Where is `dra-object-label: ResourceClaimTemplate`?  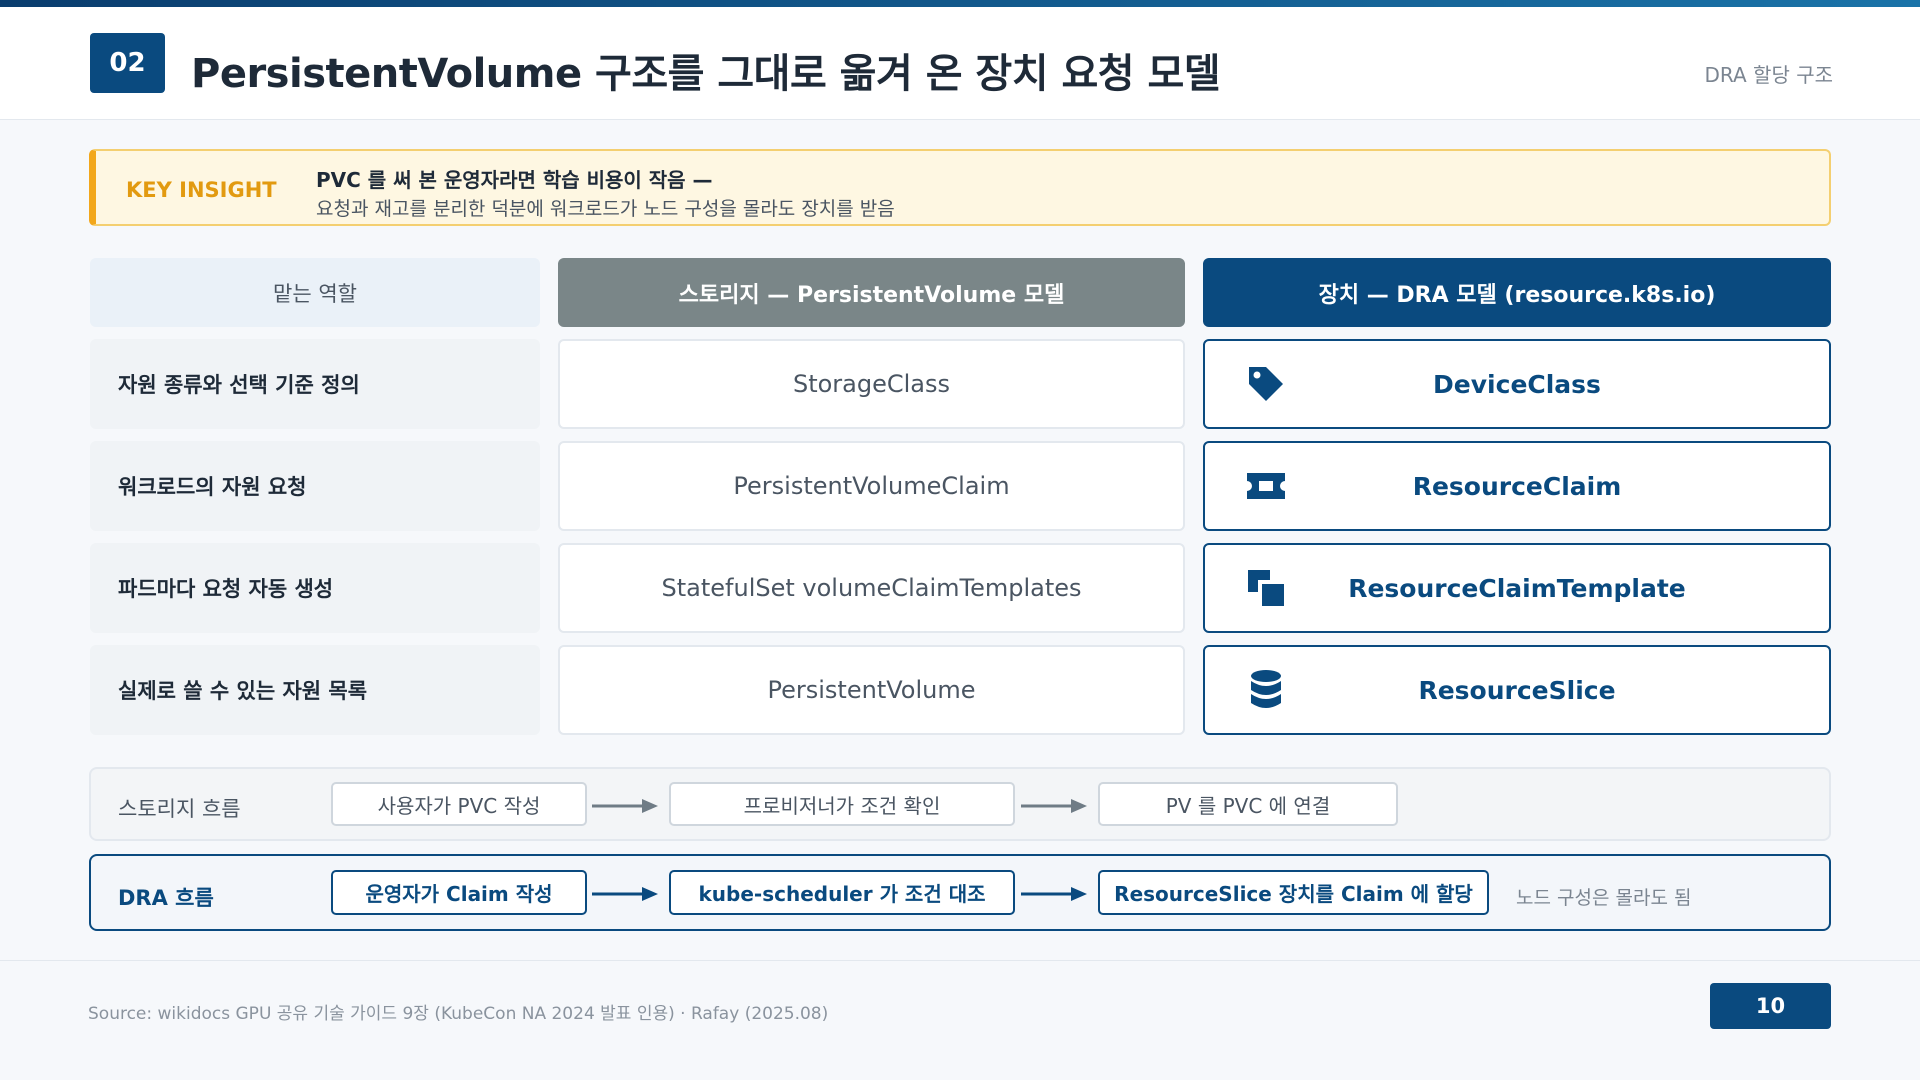
dra-object-label: ResourceClaimTemplate is located at coordinates (1517, 588).